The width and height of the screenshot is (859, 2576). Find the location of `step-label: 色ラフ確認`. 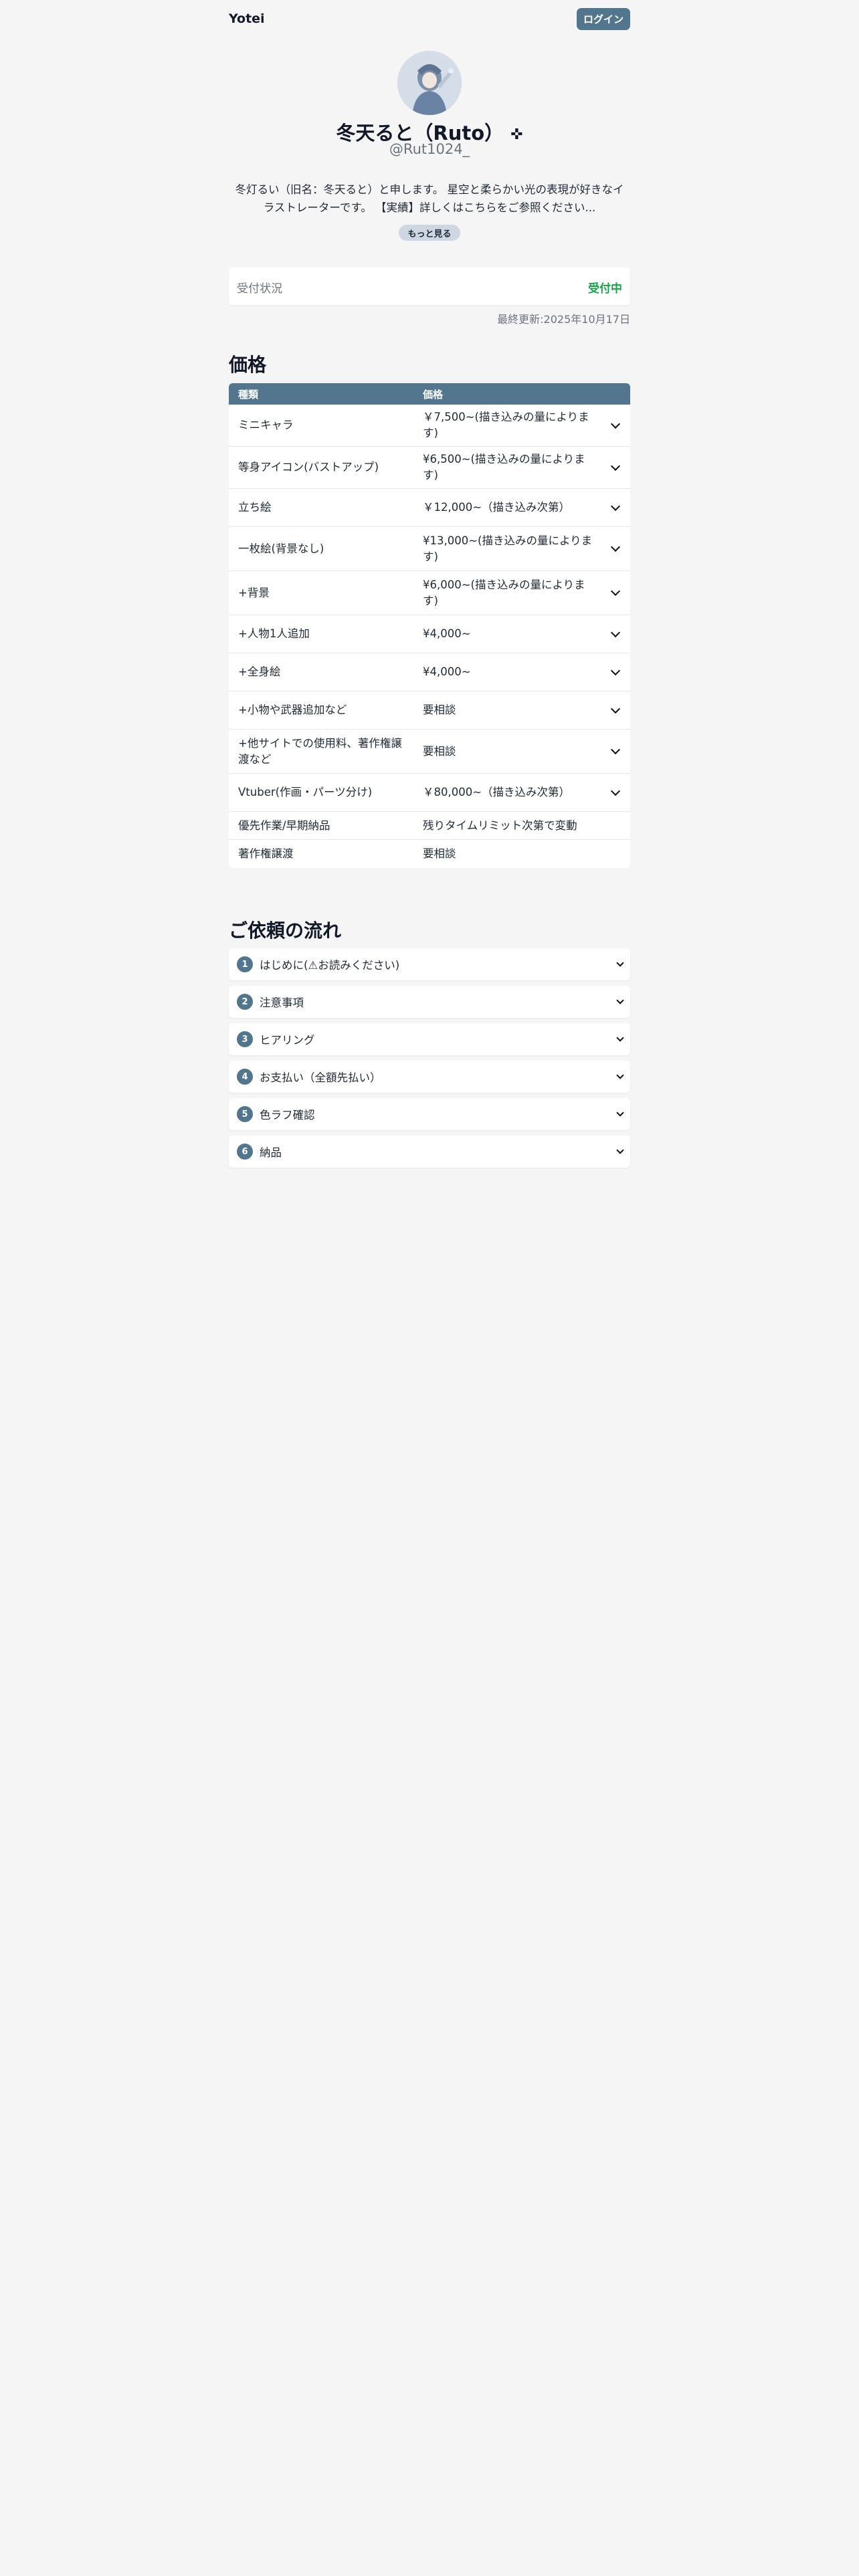

step-label: 色ラフ確認 is located at coordinates (288, 1115).